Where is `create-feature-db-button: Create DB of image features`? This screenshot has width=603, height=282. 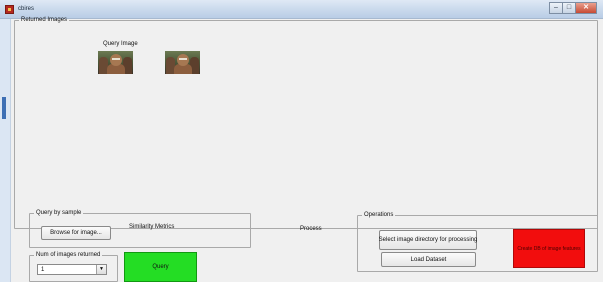
create-feature-db-button: Create DB of image features is located at coordinates (549, 248).